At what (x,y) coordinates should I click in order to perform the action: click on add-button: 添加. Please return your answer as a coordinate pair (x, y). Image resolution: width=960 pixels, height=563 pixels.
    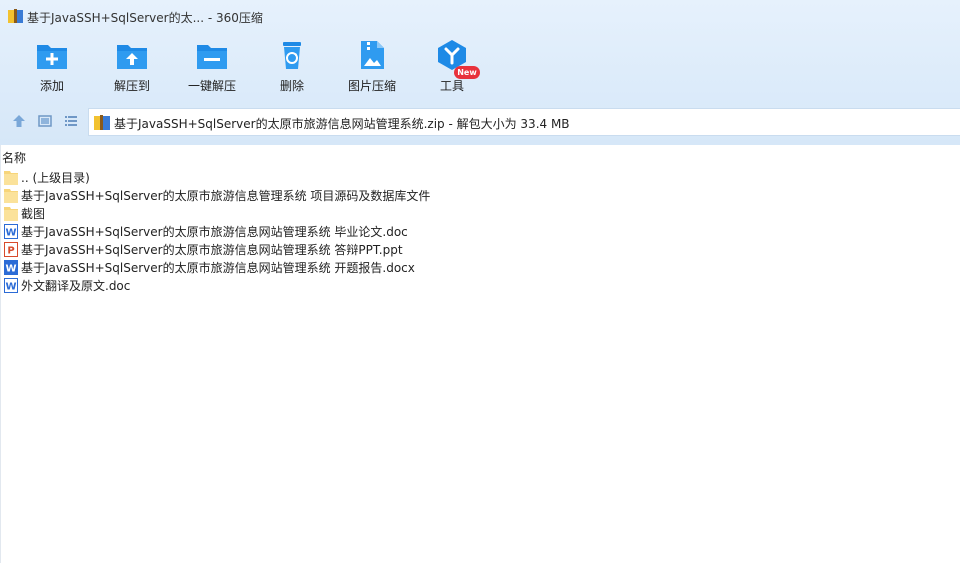
    Looking at the image, I should click on (52, 68).